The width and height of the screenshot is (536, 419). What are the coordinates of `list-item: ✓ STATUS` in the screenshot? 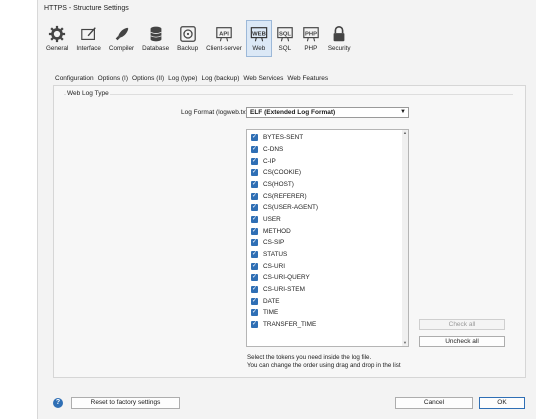 It's located at (269, 254).